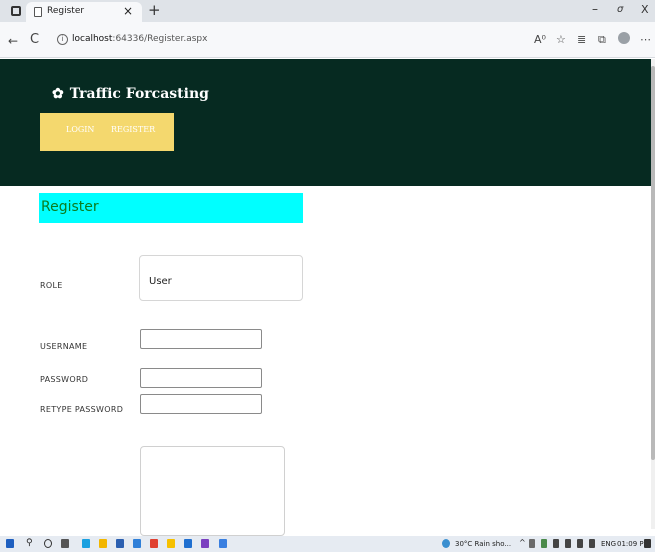 This screenshot has height=552, width=655. I want to click on page-title: Register, so click(70, 207).